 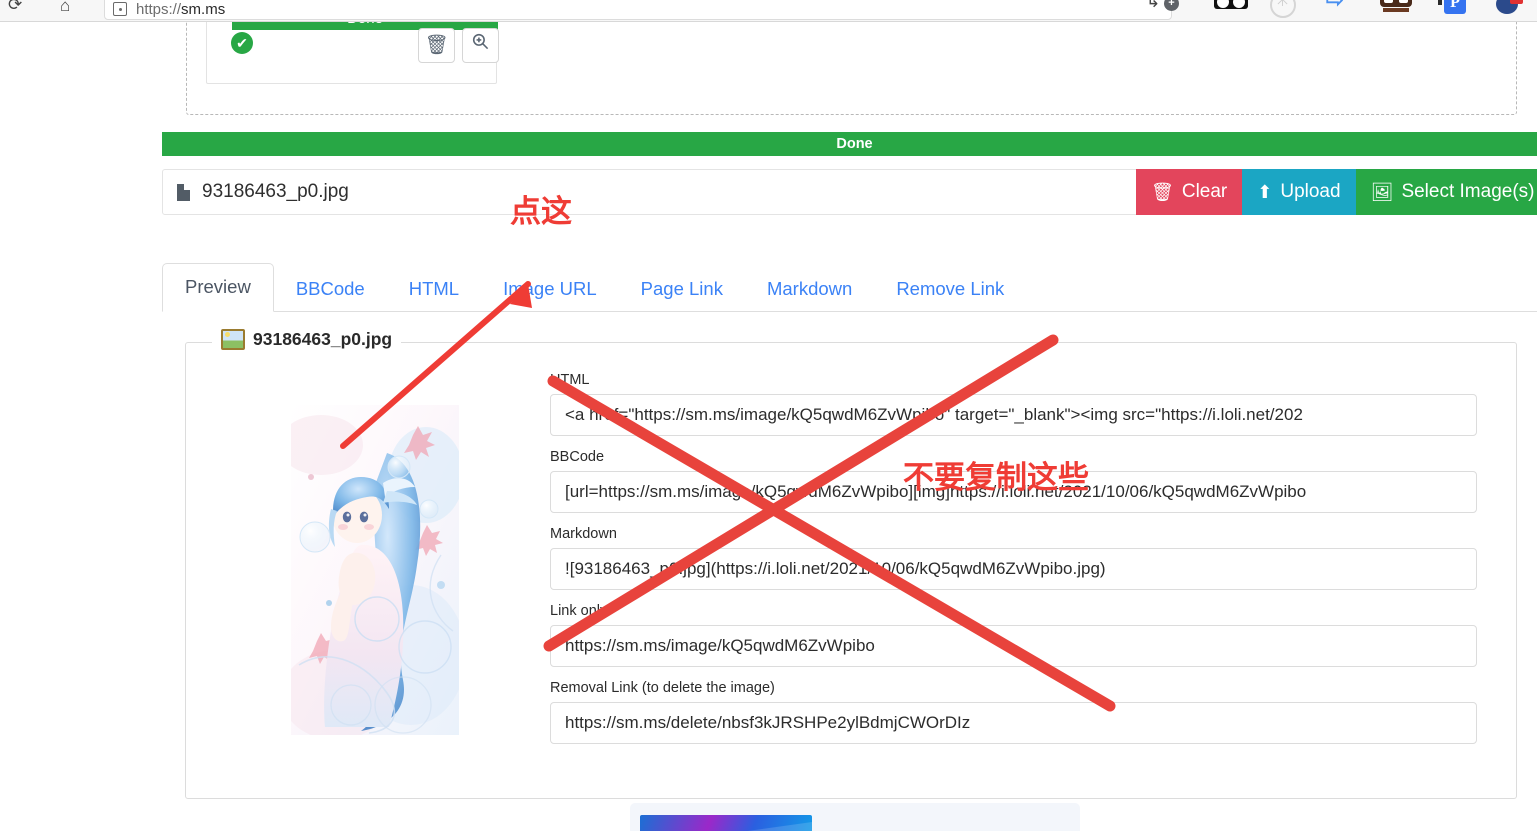 What do you see at coordinates (203, 9) in the screenshot?
I see `url-host: sm.ms` at bounding box center [203, 9].